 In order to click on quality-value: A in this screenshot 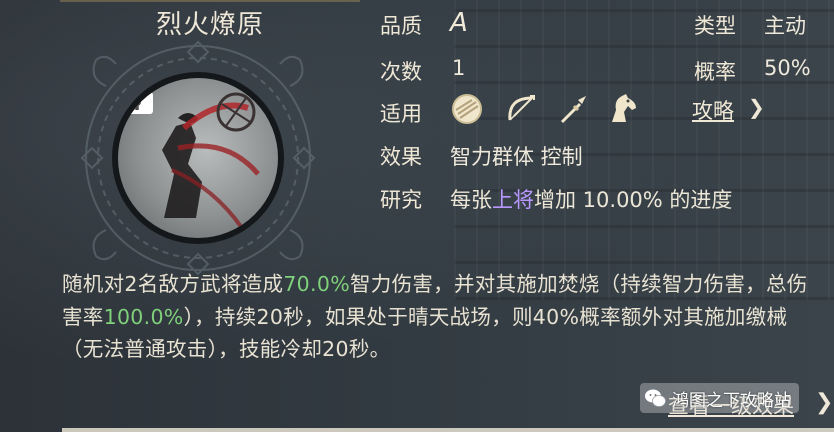, I will do `click(459, 23)`.